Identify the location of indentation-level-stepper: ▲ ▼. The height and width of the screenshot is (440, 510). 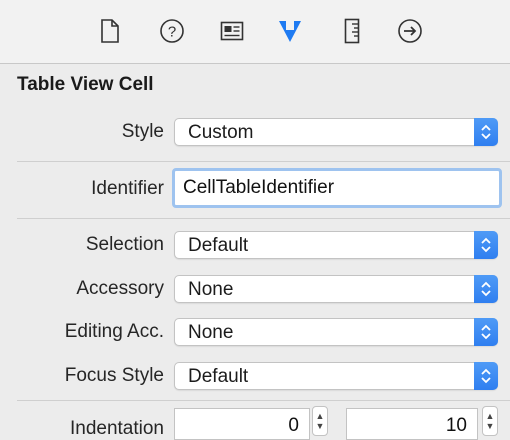
(320, 421).